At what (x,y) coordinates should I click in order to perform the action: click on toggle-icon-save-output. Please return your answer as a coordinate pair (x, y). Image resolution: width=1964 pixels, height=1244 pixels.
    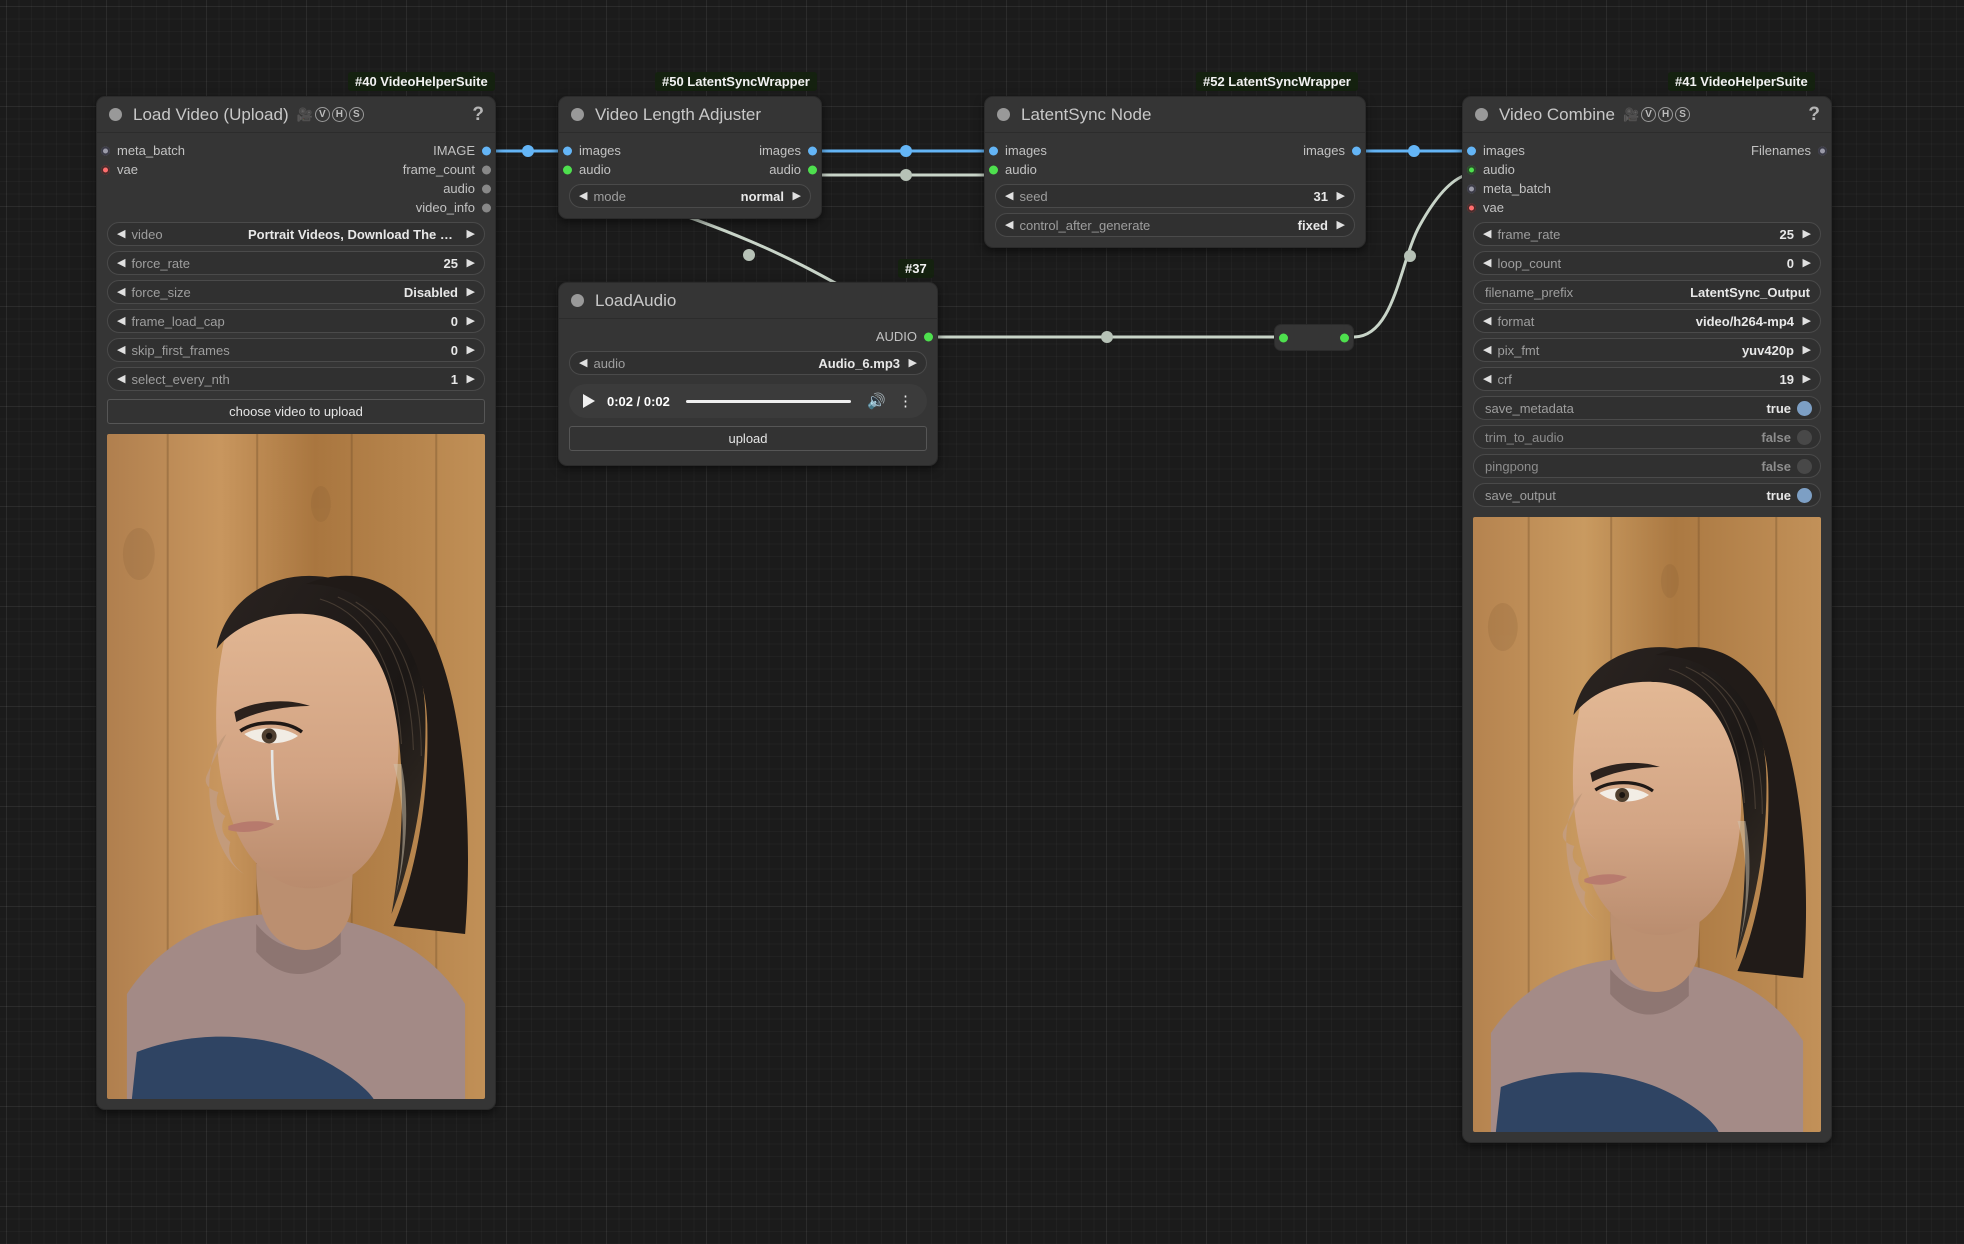
    Looking at the image, I should click on (1804, 495).